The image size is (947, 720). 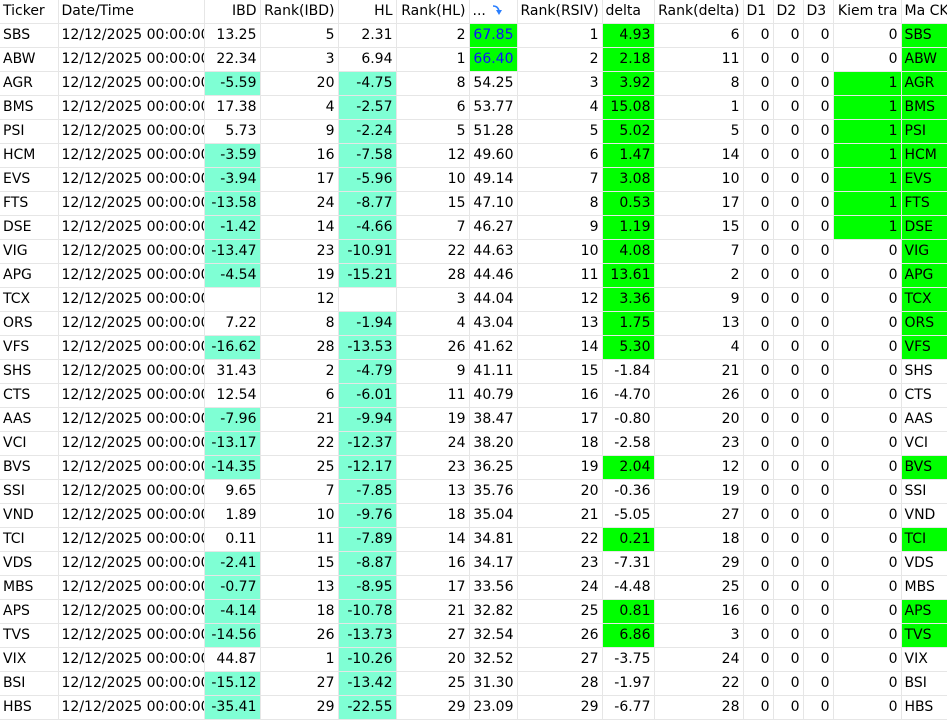 What do you see at coordinates (699, 587) in the screenshot?
I see `cell-rank-delta: 25` at bounding box center [699, 587].